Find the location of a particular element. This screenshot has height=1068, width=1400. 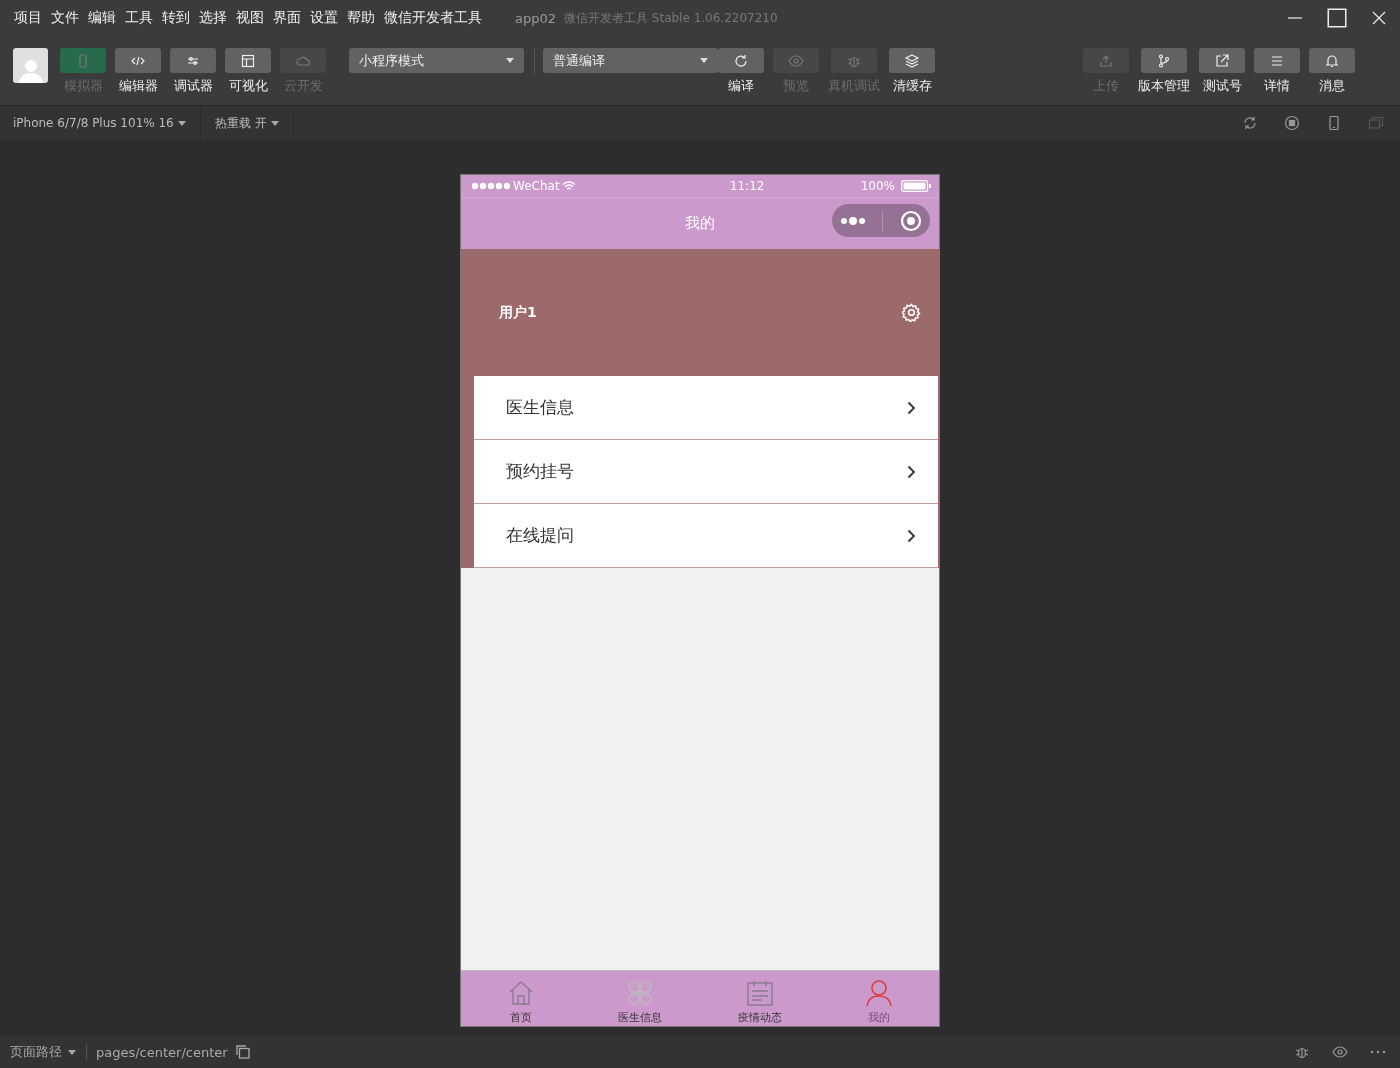

username: 用户1 is located at coordinates (518, 312).